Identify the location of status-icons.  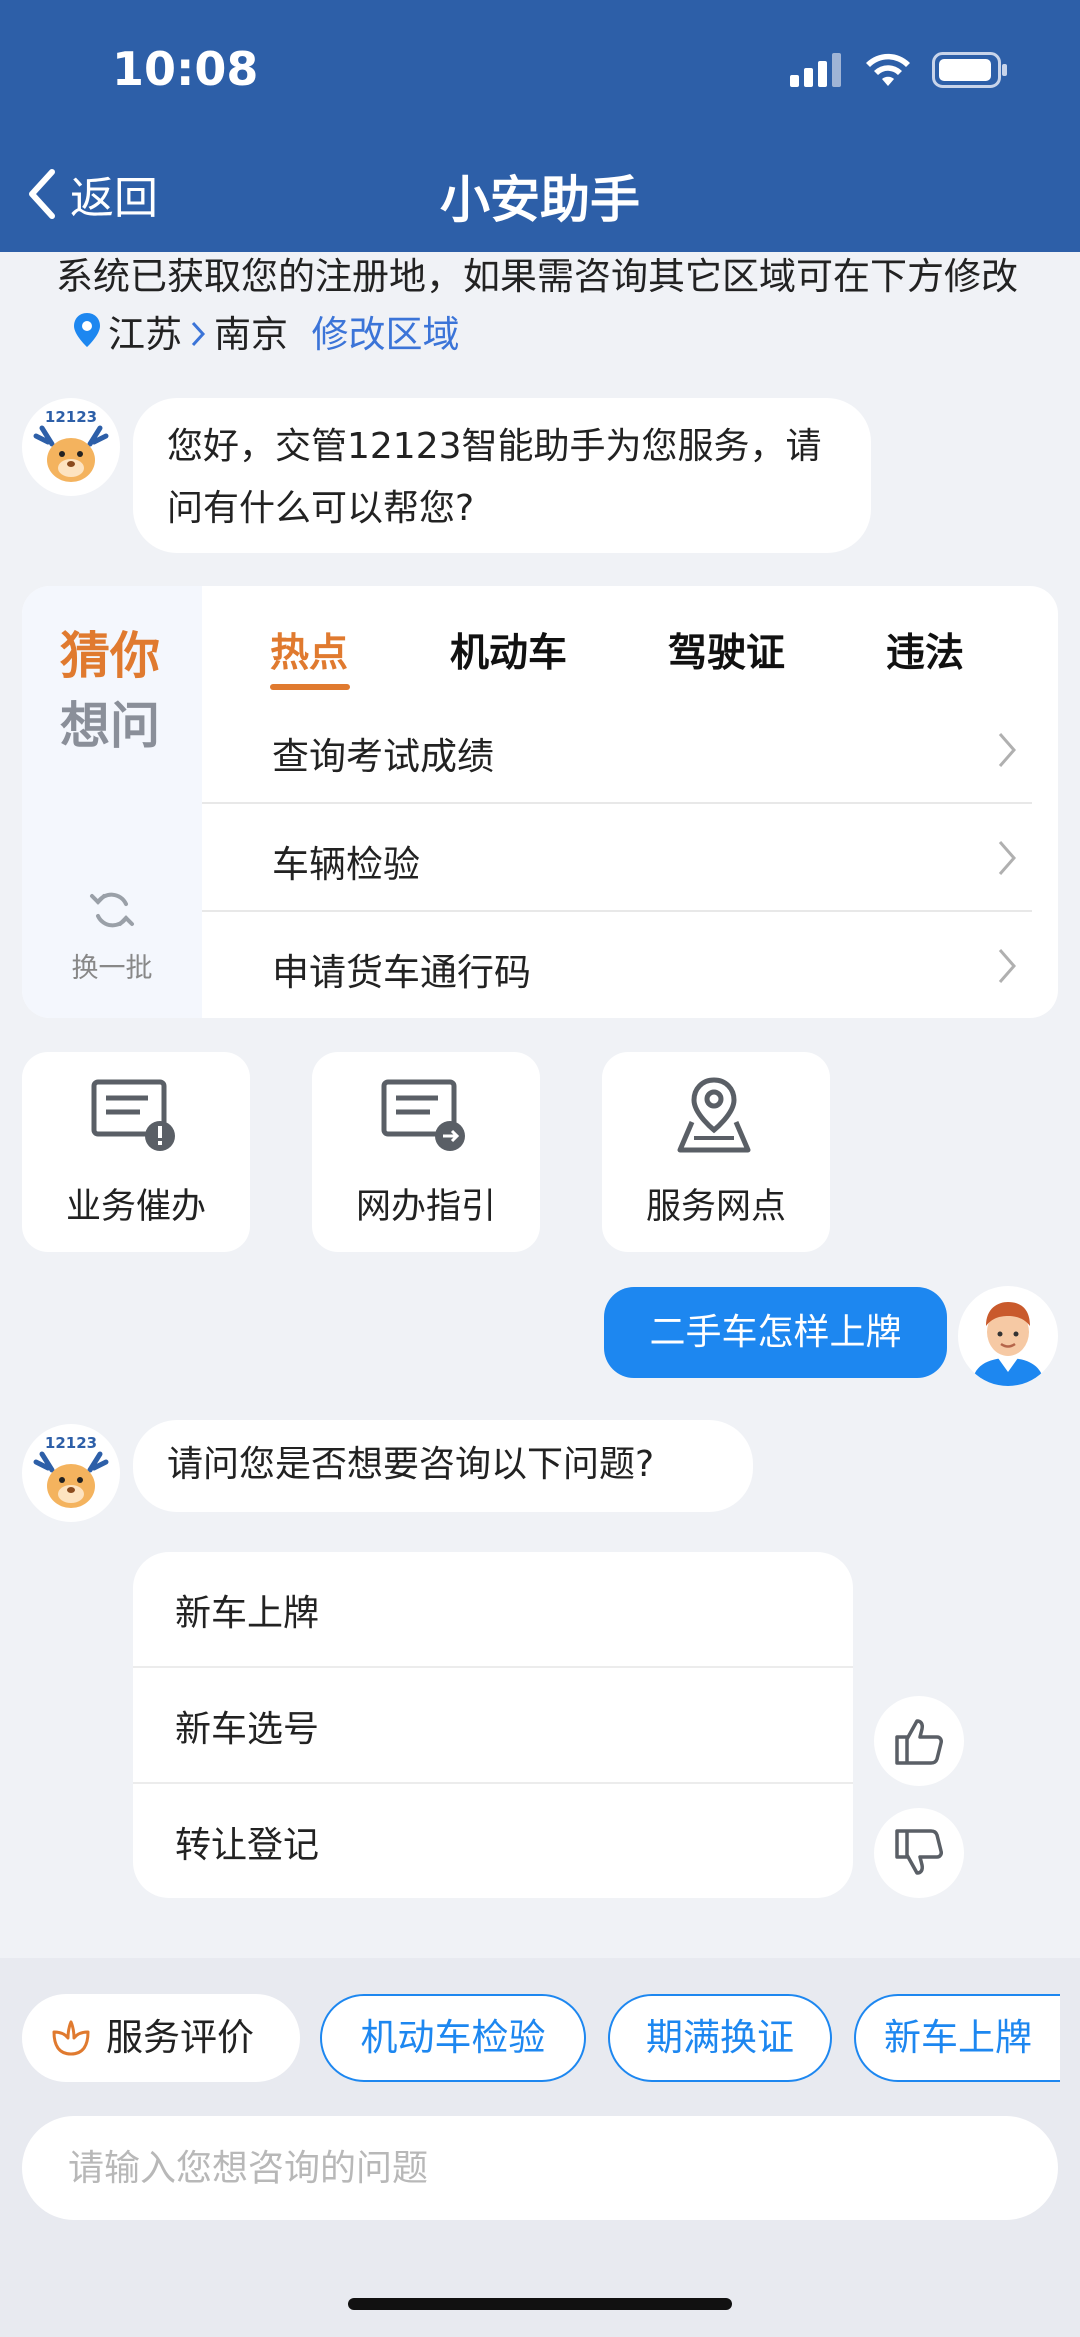
(899, 70).